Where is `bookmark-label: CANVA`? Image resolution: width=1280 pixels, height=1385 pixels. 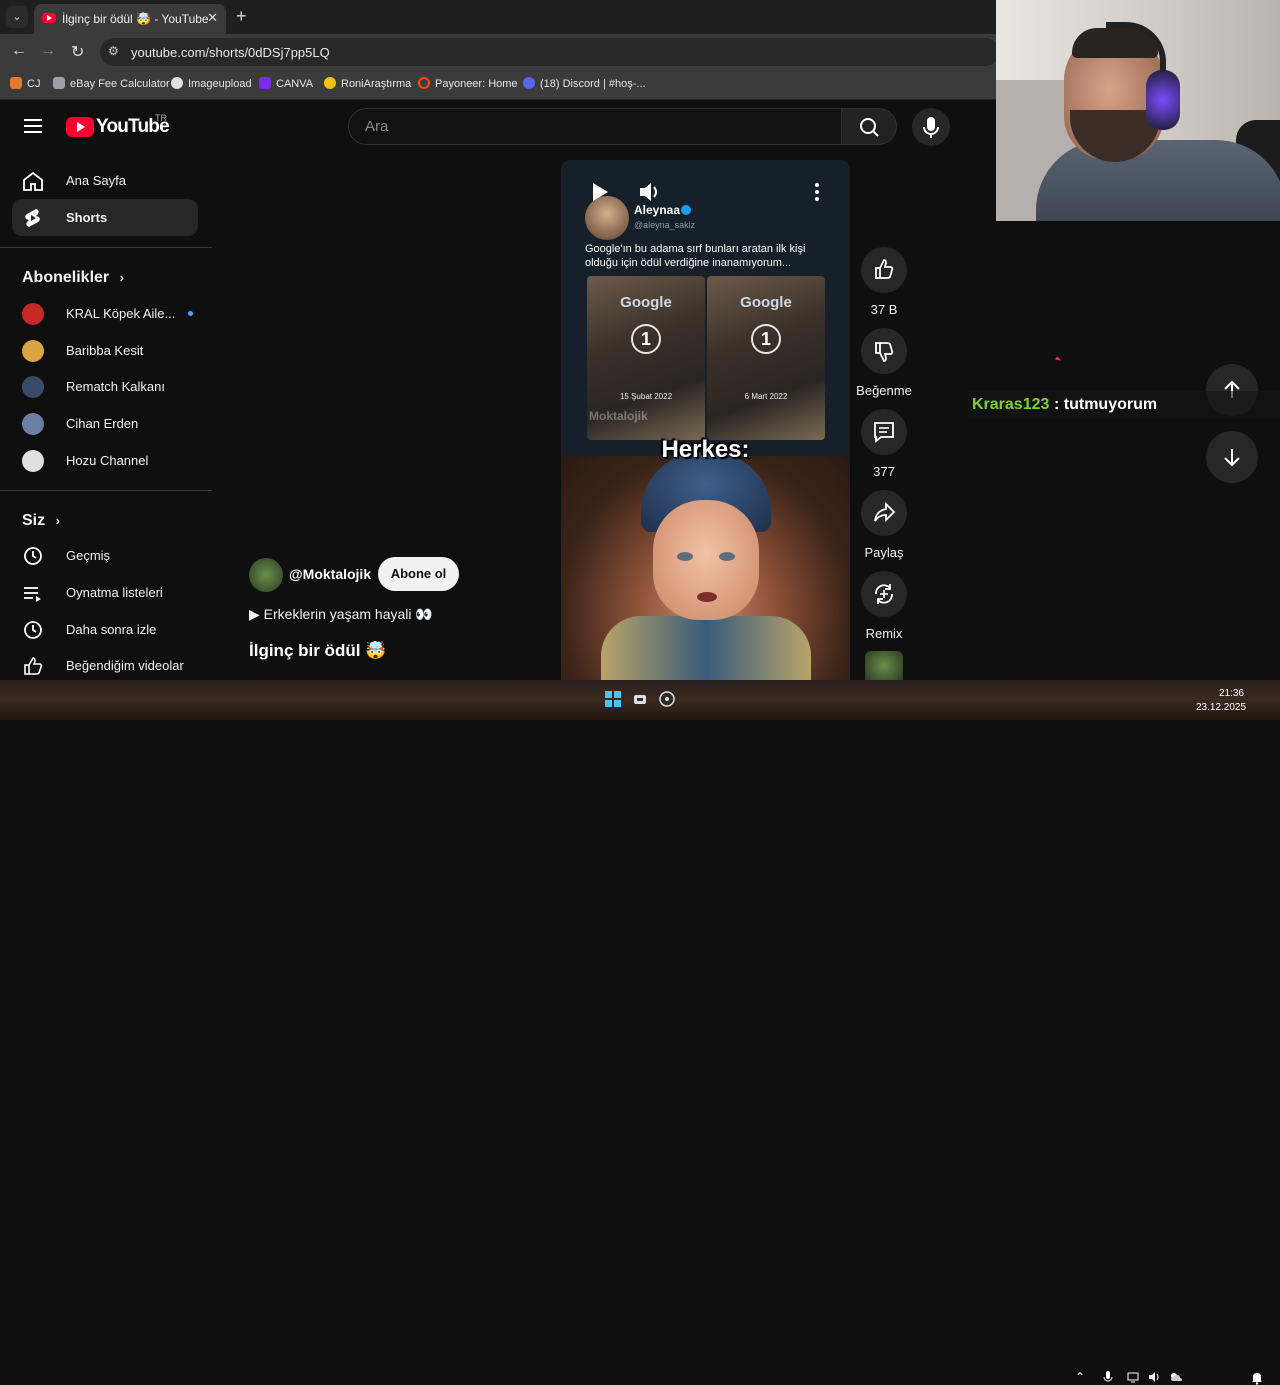 bookmark-label: CANVA is located at coordinates (295, 84).